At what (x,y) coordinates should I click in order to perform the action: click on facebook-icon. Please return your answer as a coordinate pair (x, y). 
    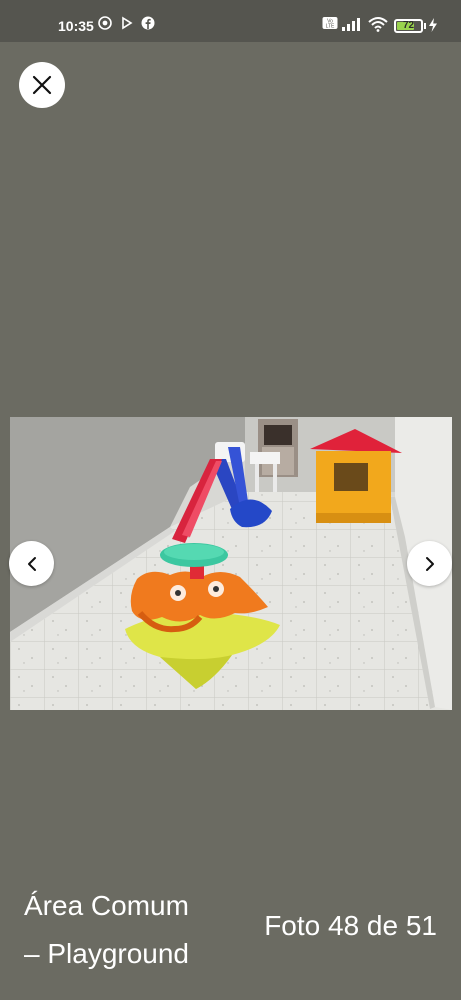
    Looking at the image, I should click on (148, 24).